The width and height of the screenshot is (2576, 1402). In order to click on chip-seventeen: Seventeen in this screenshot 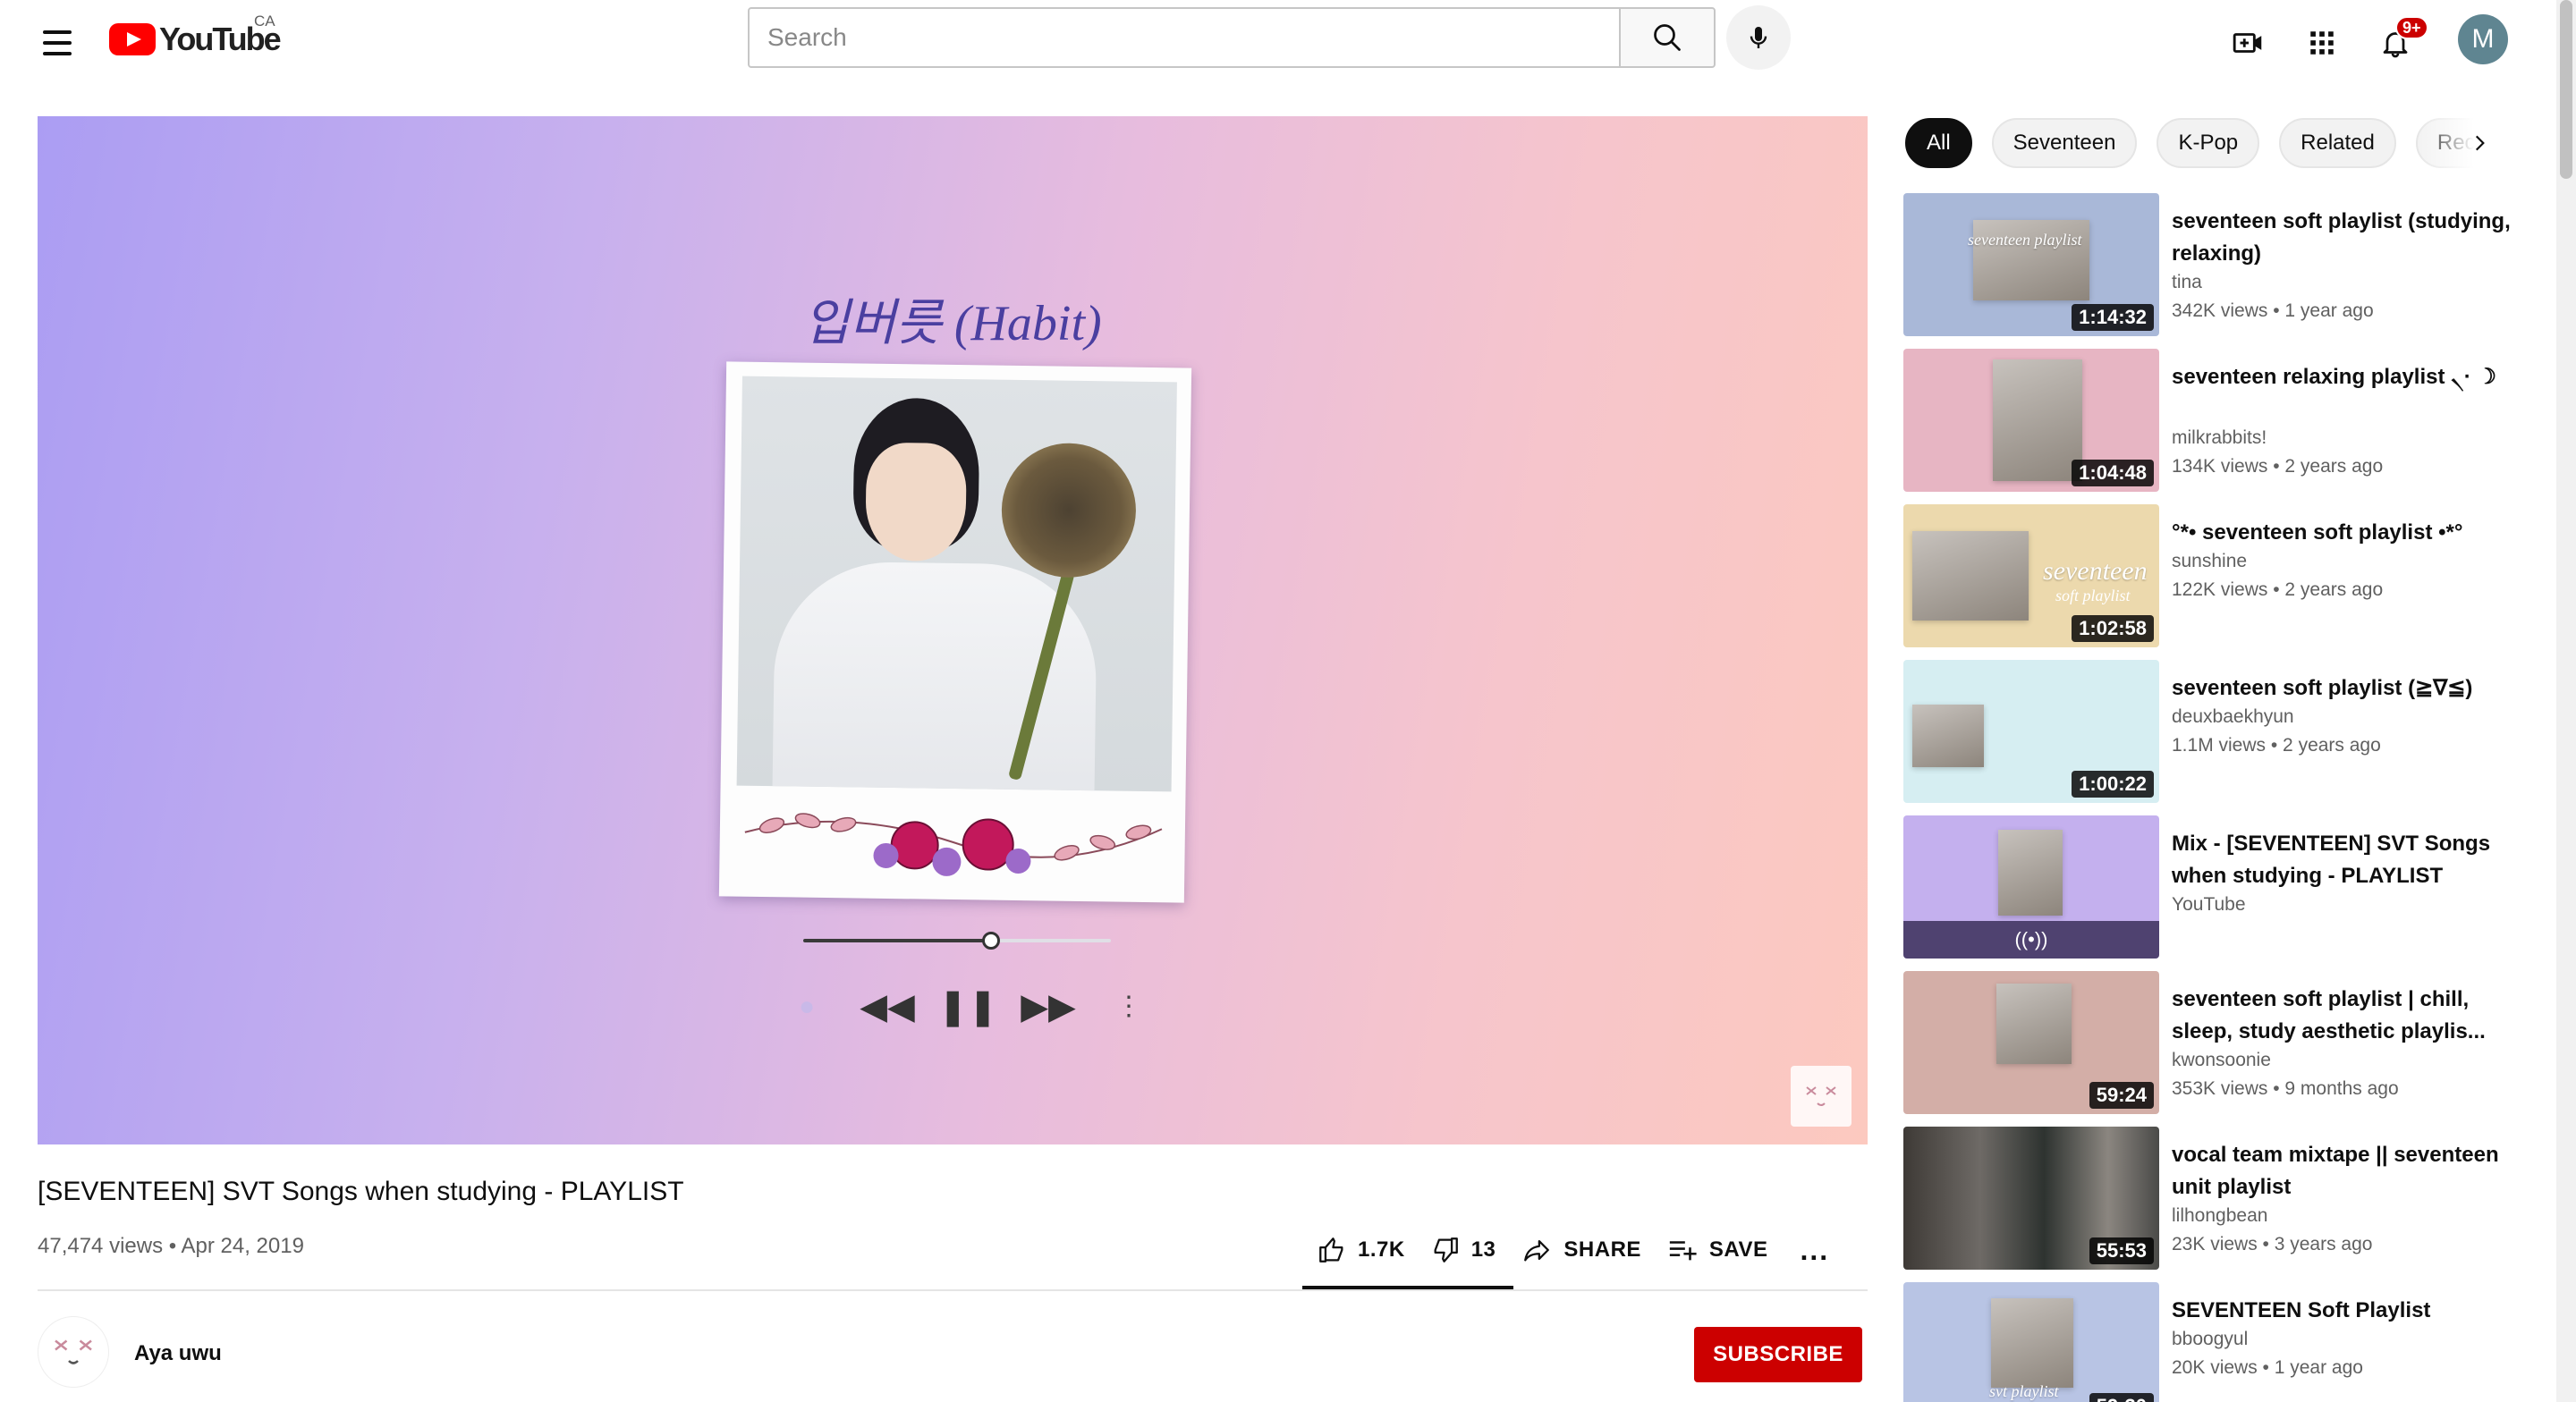, I will do `click(2064, 143)`.